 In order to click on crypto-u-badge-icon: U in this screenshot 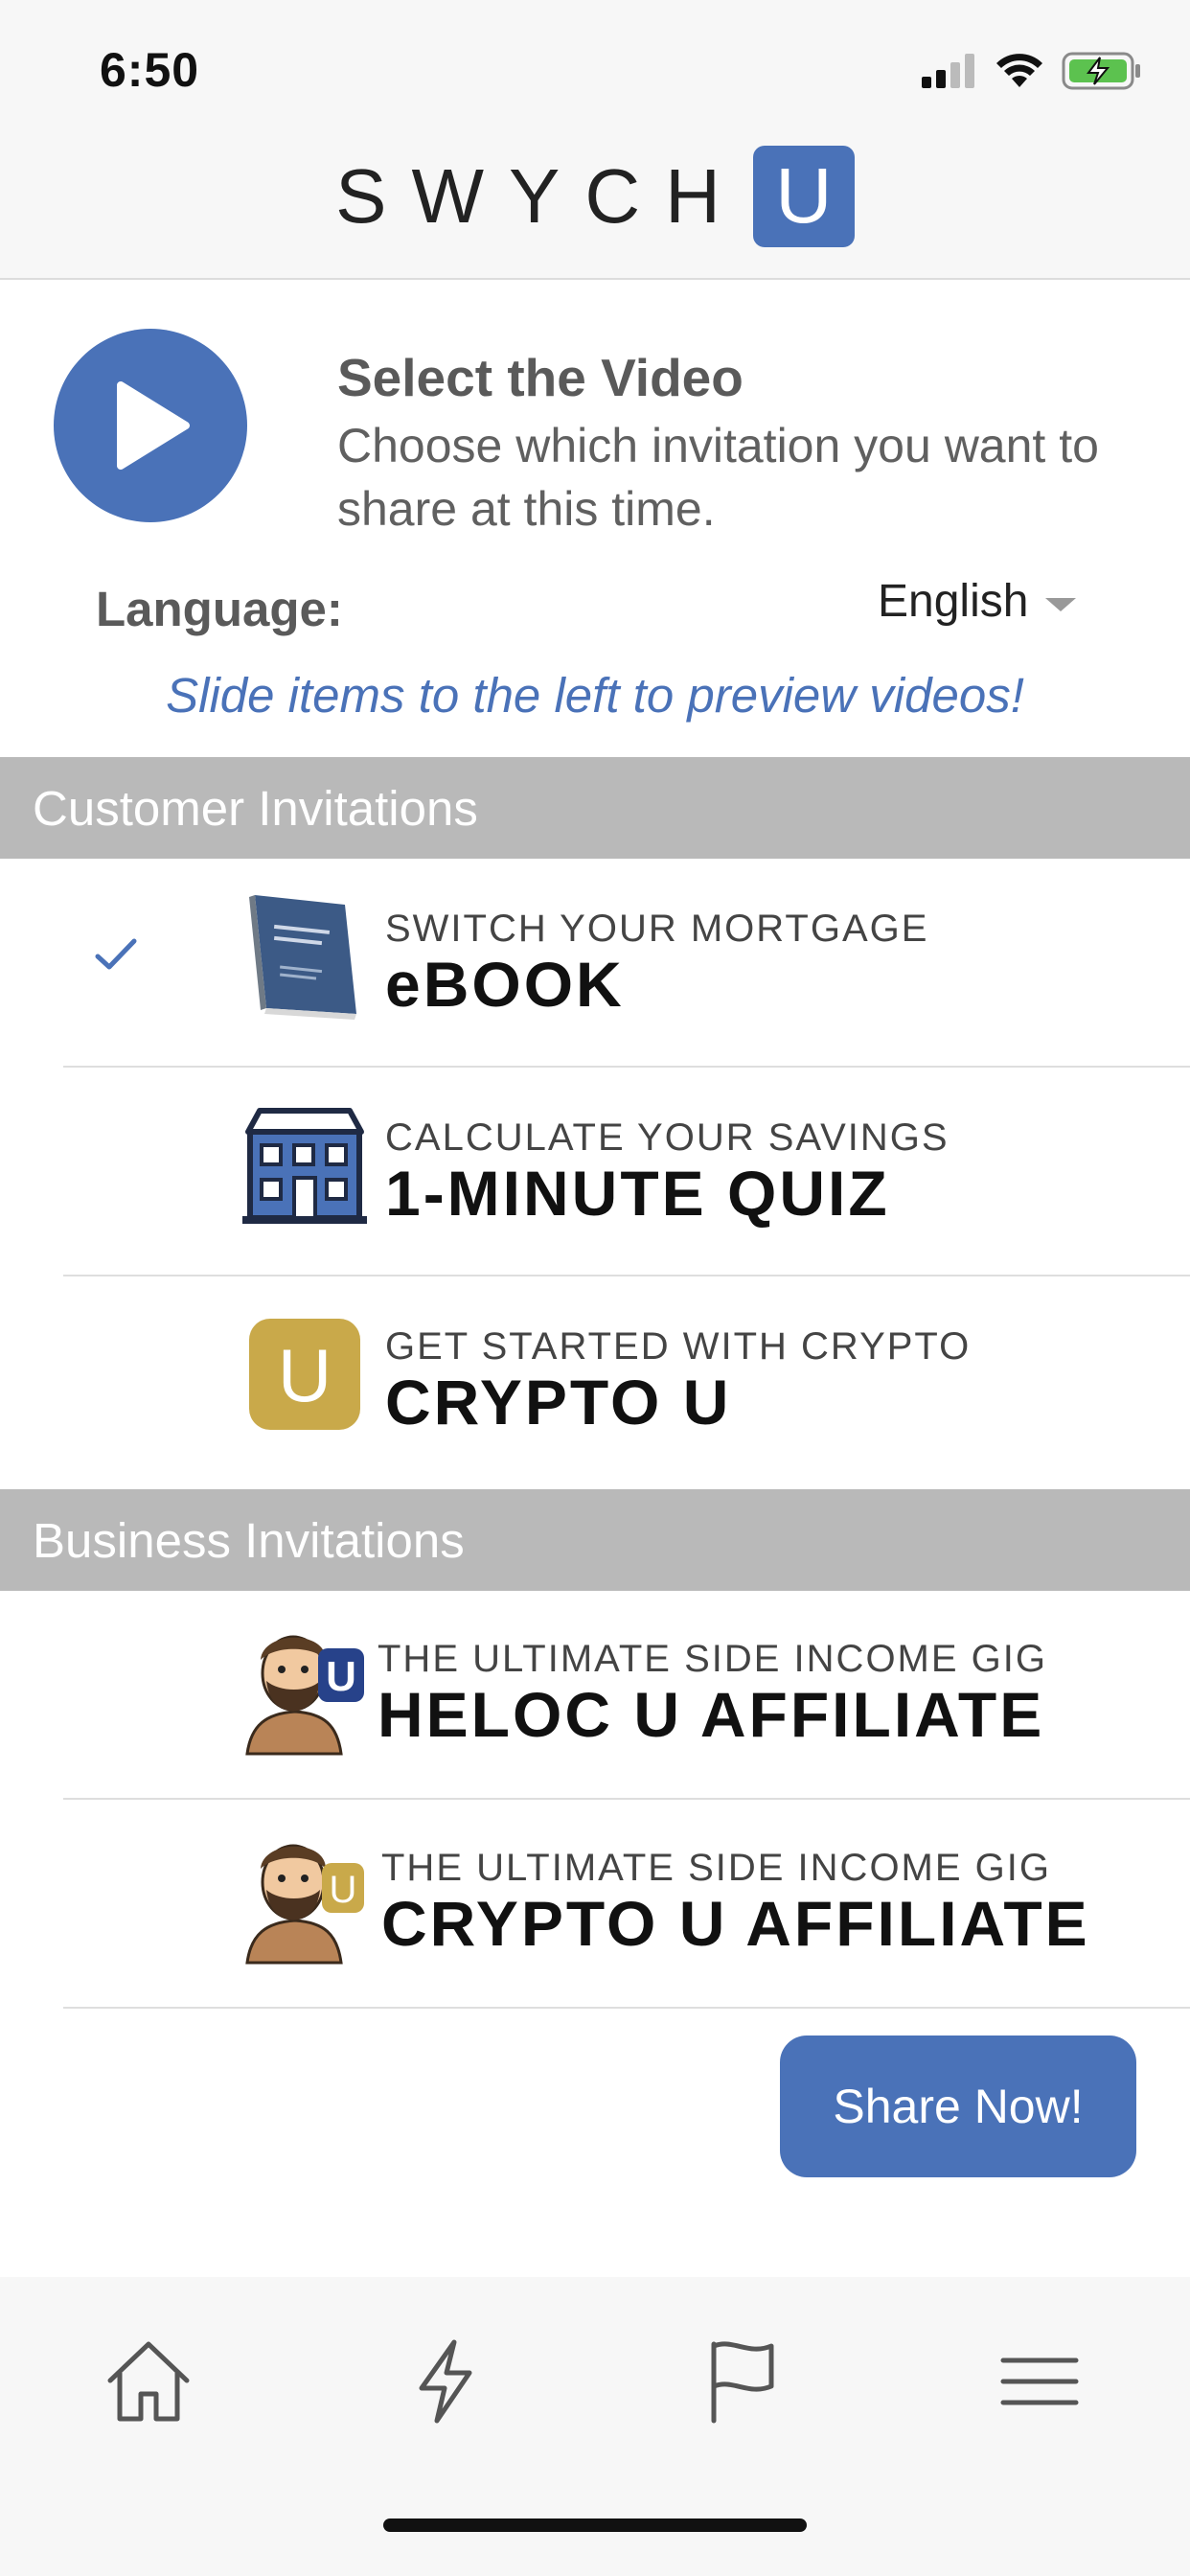, I will do `click(305, 1374)`.